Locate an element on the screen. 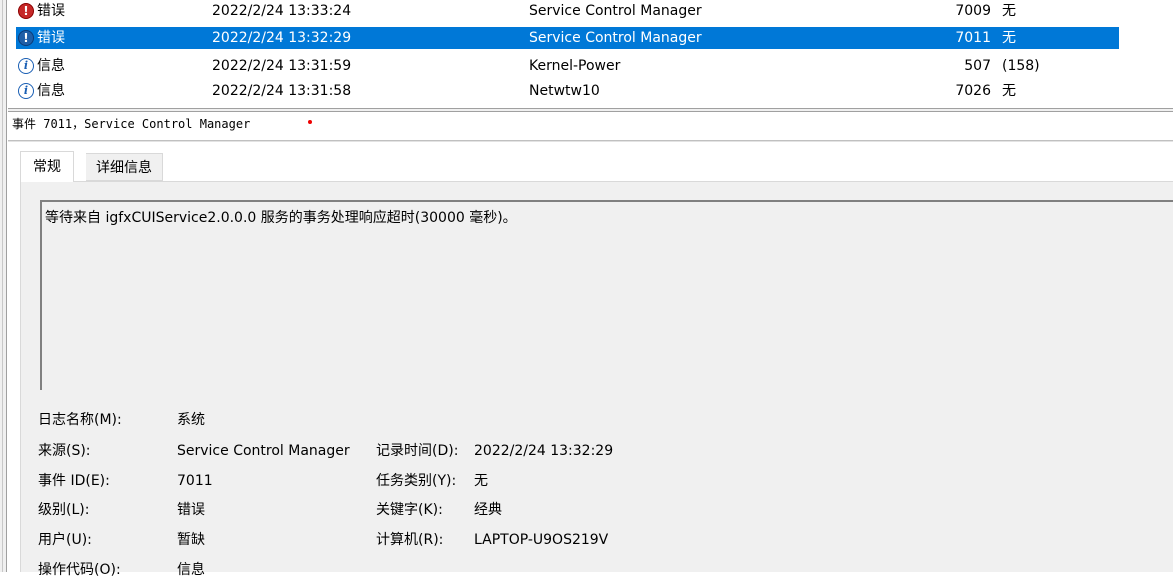  title-divider is located at coordinates (590, 141).